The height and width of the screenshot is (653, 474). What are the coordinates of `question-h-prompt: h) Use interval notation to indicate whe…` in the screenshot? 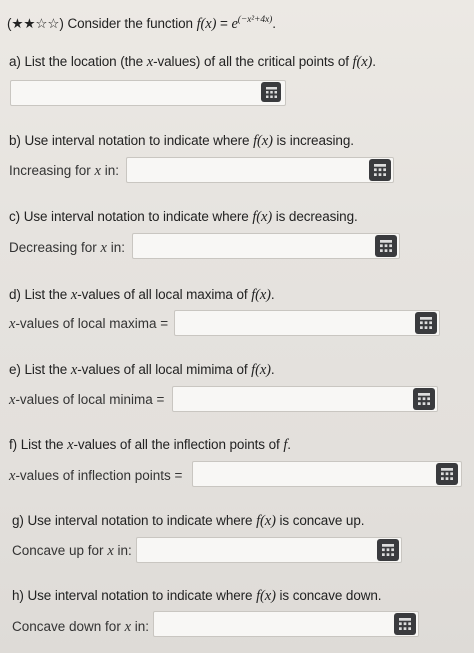 It's located at (197, 596).